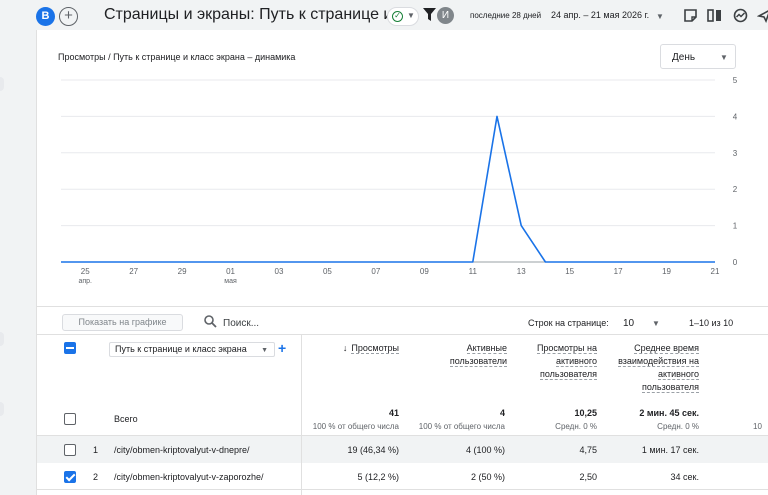 This screenshot has height=495, width=768. What do you see at coordinates (375, 271) in the screenshot?
I see `x-tick-label: 07` at bounding box center [375, 271].